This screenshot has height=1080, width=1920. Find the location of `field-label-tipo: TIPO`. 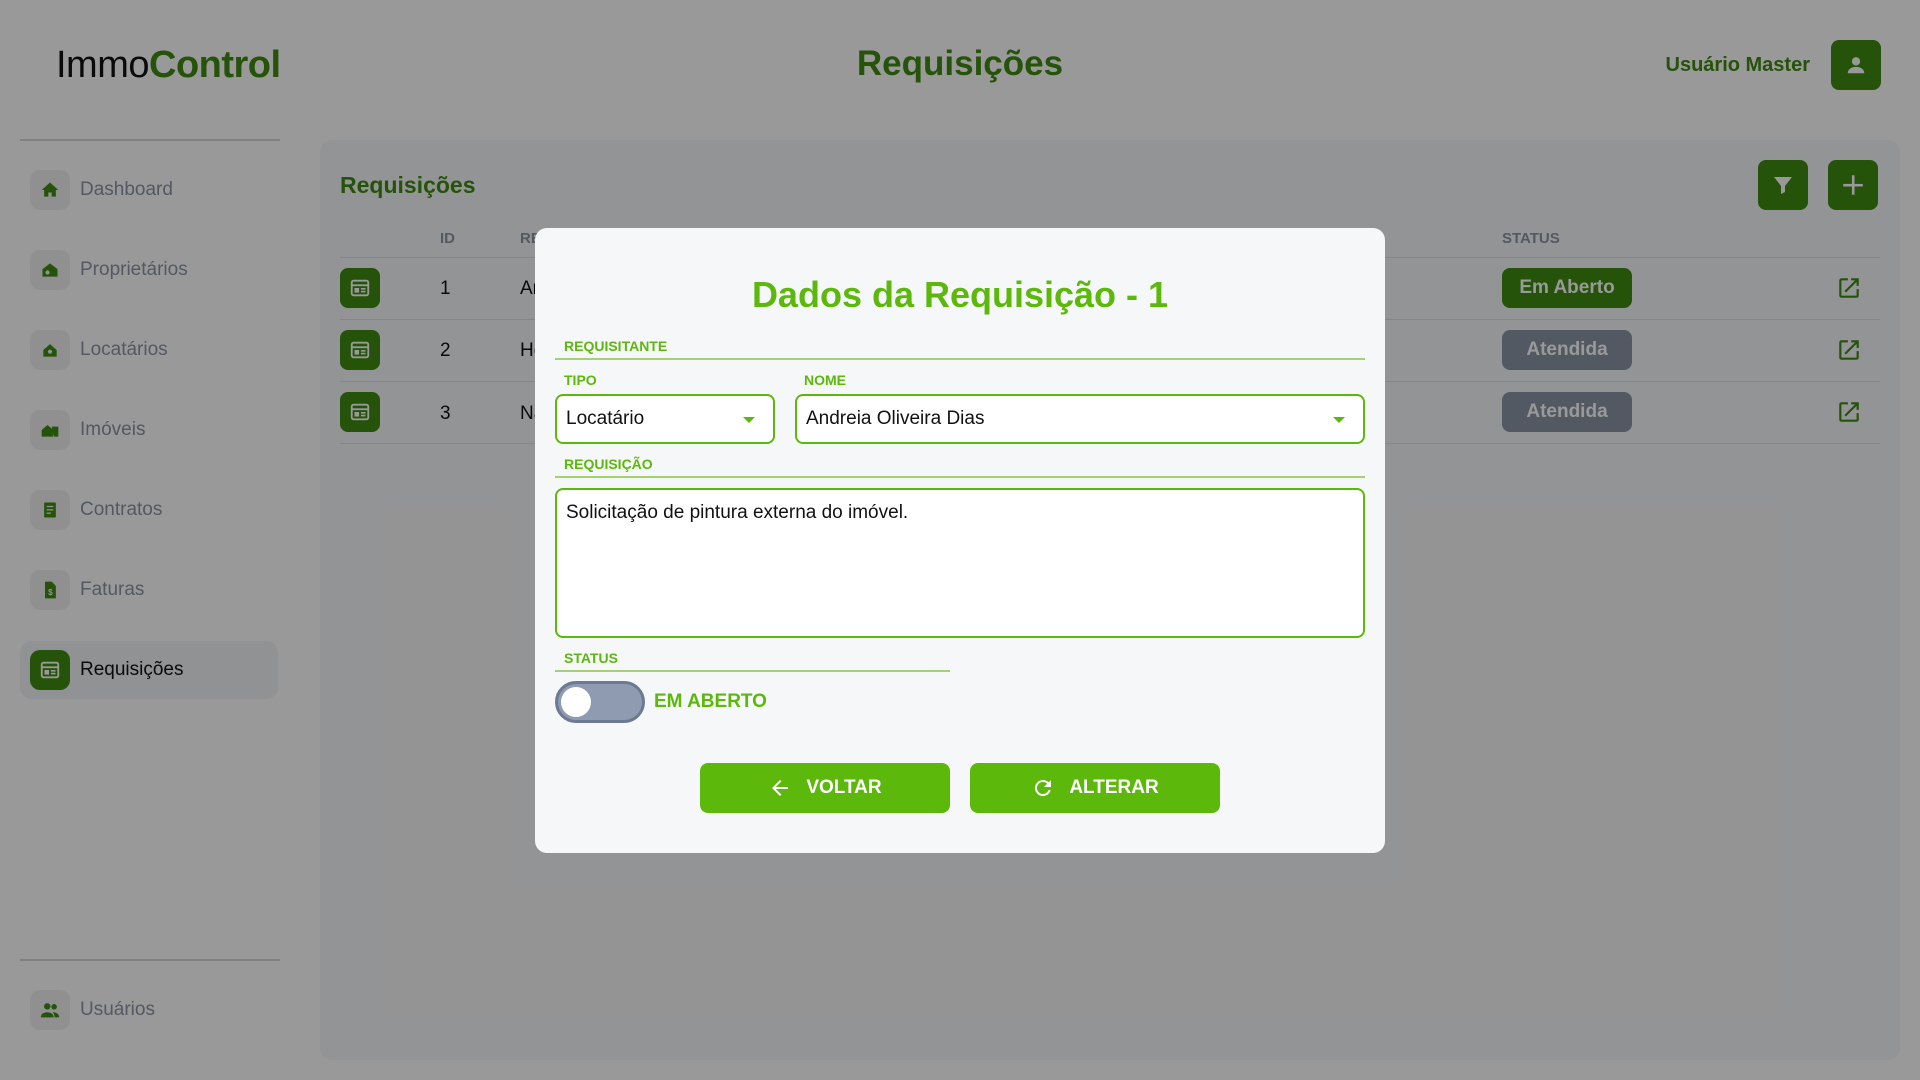

field-label-tipo: TIPO is located at coordinates (580, 380).